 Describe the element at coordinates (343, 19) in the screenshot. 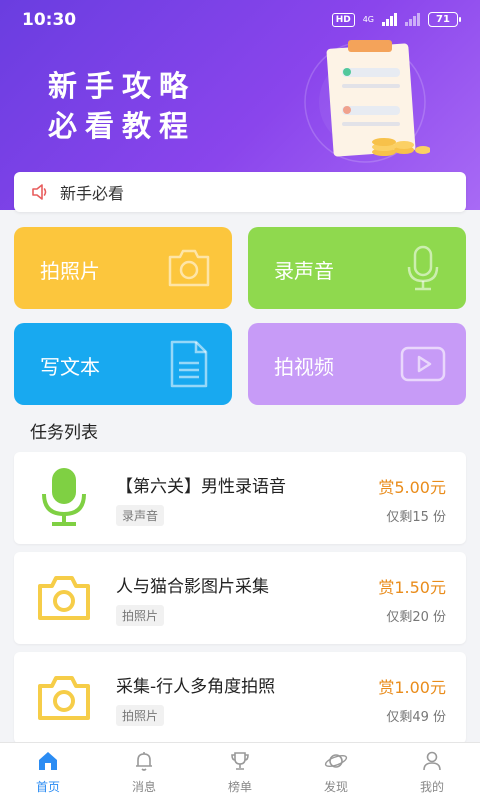

I see `hd-badge: HD` at that location.